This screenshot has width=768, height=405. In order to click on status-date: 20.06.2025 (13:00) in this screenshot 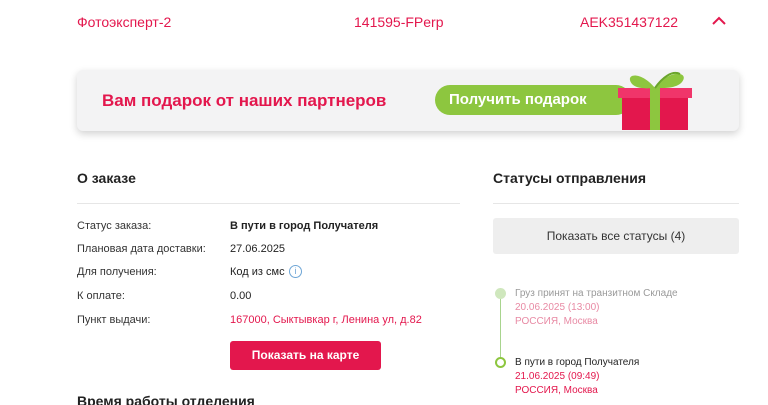, I will do `click(557, 307)`.